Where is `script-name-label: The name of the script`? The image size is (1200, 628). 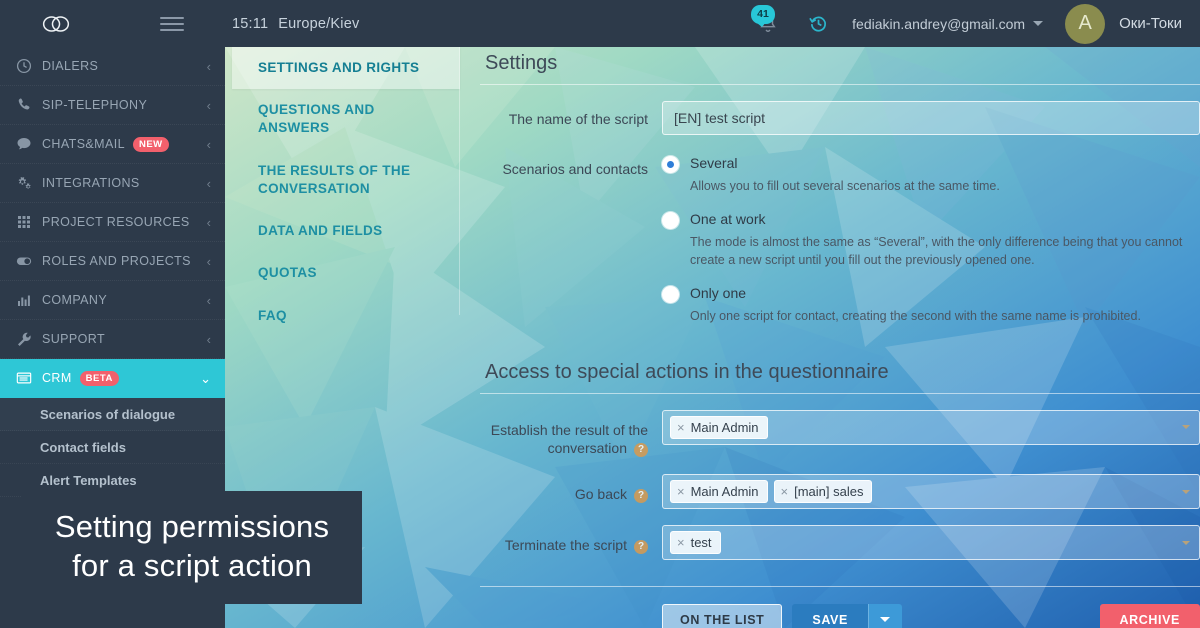 script-name-label: The name of the script is located at coordinates (578, 119).